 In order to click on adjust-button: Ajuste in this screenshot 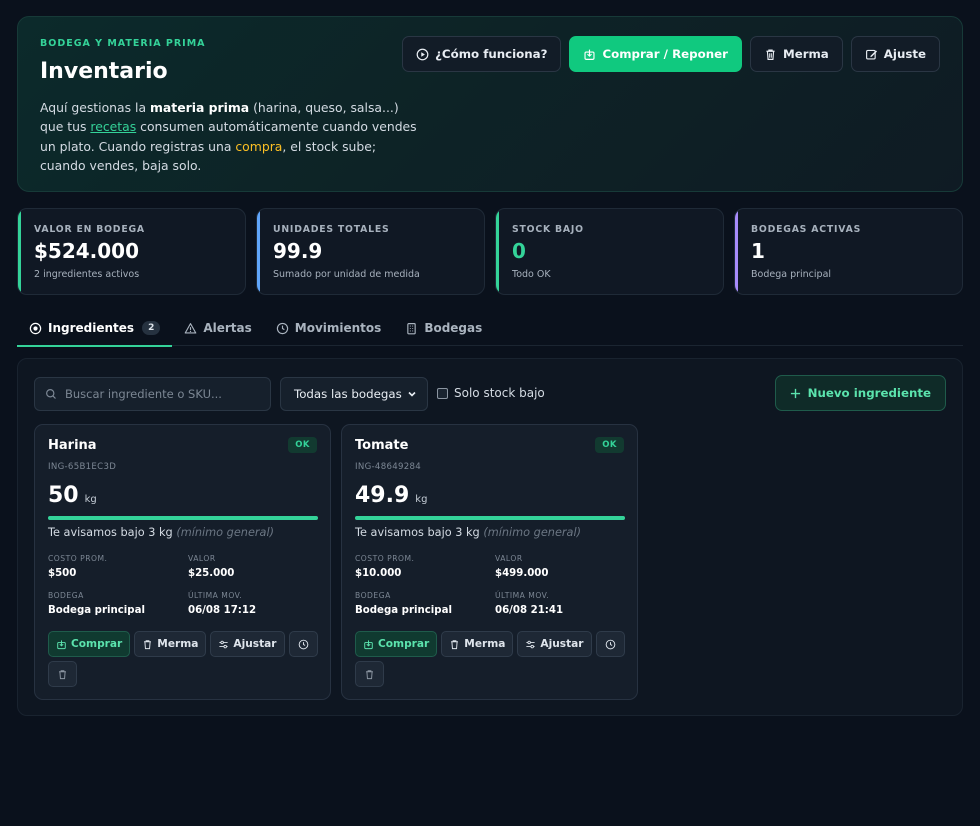, I will do `click(895, 54)`.